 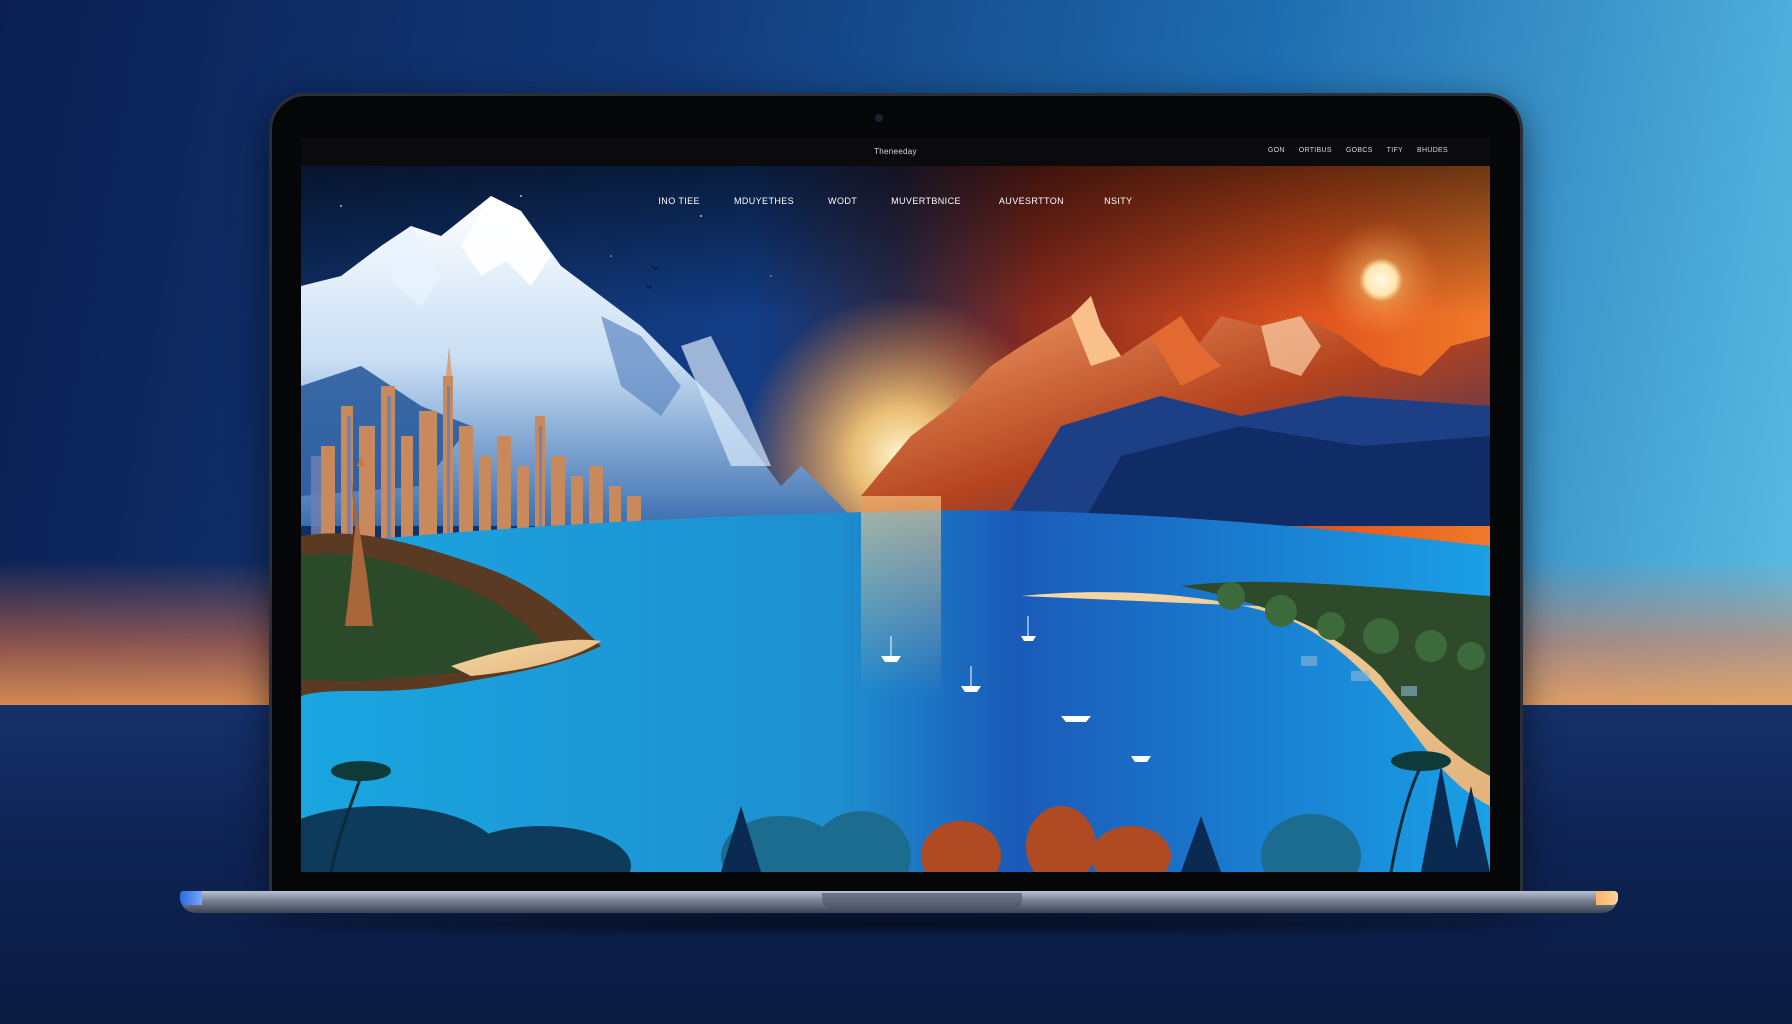 What do you see at coordinates (1432, 150) in the screenshot?
I see `utility-nav-item-bhudes: BHUDES` at bounding box center [1432, 150].